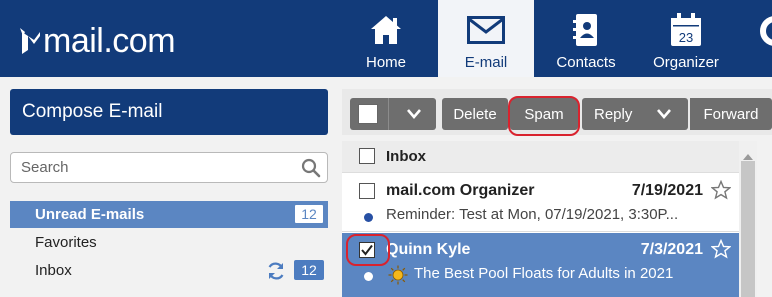 This screenshot has width=772, height=297. What do you see at coordinates (667, 190) in the screenshot?
I see `message-date: 7/19/2021` at bounding box center [667, 190].